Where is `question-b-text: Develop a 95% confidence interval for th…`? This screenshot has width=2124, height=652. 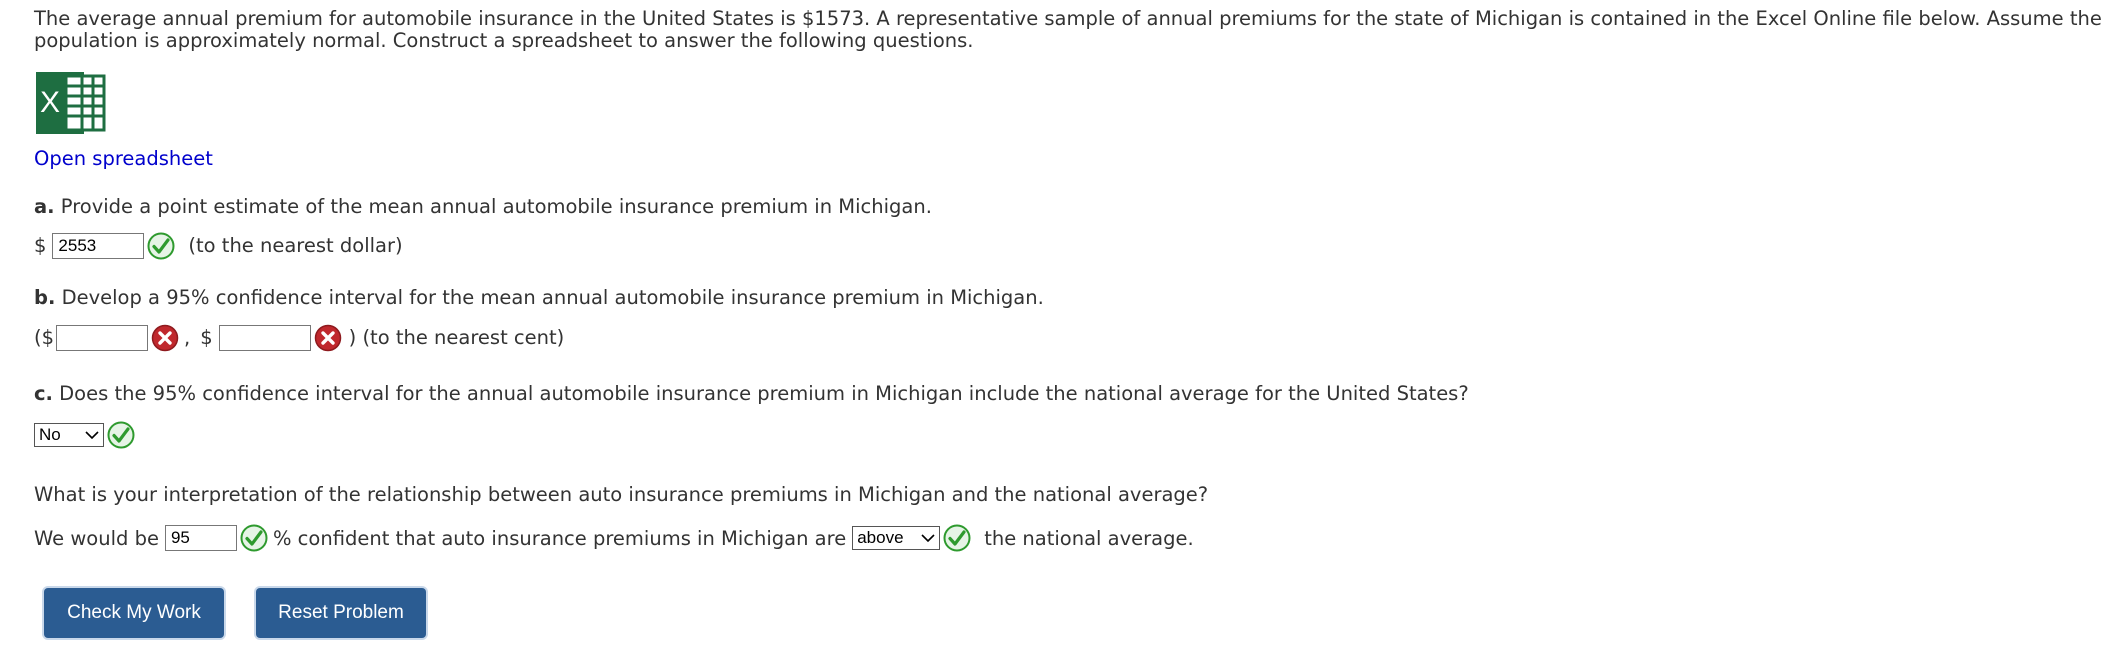
question-b-text: Develop a 95% confidence interval for th… is located at coordinates (552, 298).